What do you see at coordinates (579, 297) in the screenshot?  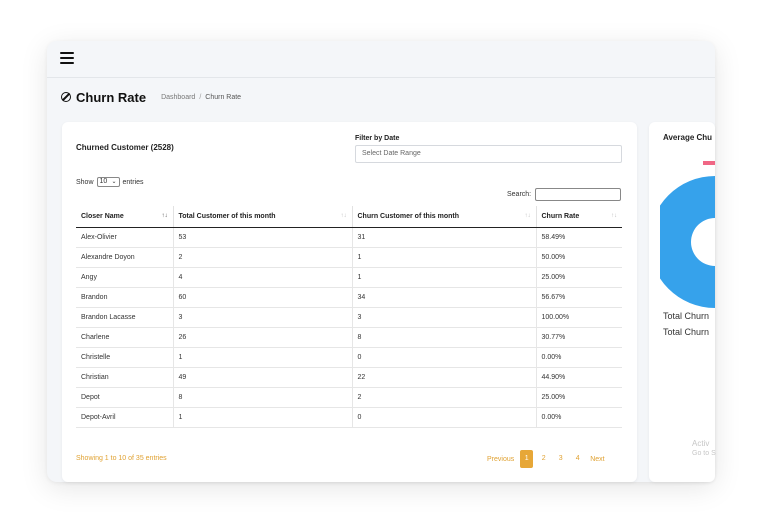 I see `cell-churn-rate: 56.67%` at bounding box center [579, 297].